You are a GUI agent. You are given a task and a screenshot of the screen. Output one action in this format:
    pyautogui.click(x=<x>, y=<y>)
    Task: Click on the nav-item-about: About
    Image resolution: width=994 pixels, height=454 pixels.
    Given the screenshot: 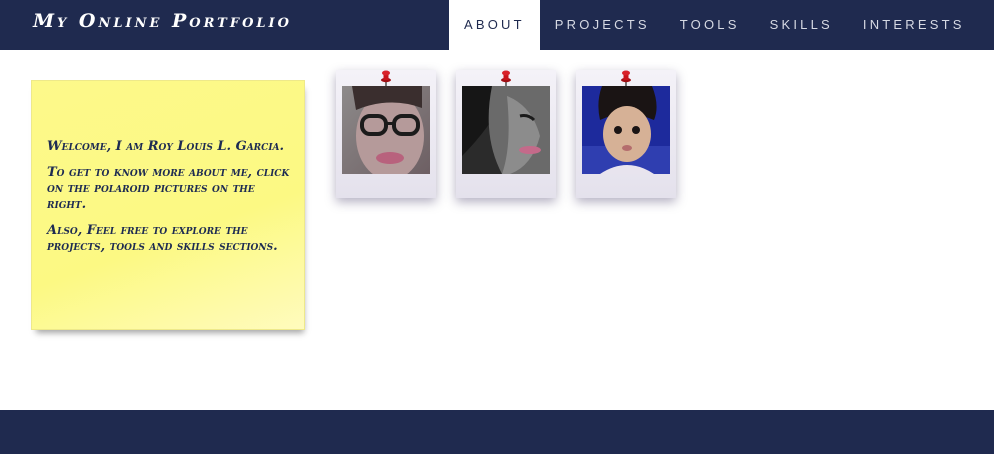 What is the action you would take?
    pyautogui.click(x=494, y=25)
    